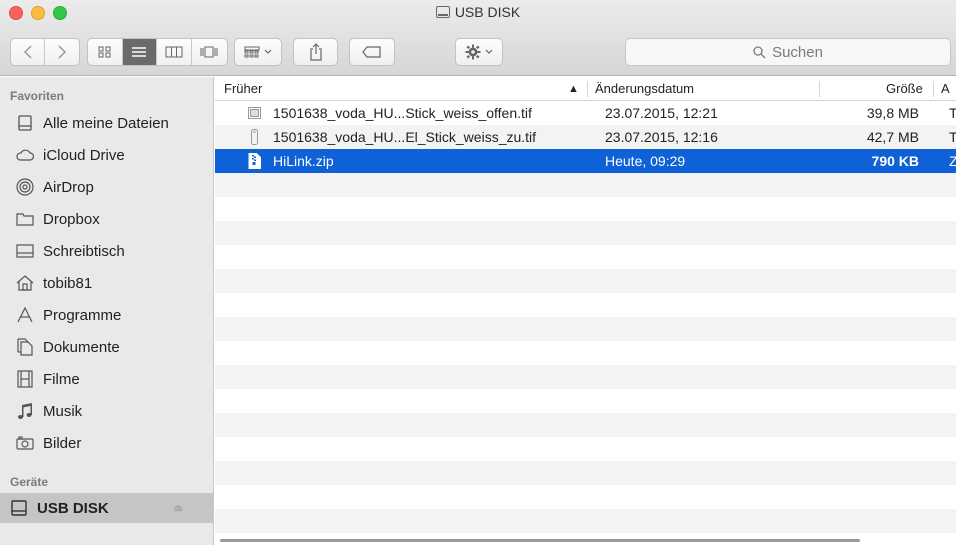  Describe the element at coordinates (106, 379) in the screenshot. I see `sidebar-item-movies: Filme` at that location.